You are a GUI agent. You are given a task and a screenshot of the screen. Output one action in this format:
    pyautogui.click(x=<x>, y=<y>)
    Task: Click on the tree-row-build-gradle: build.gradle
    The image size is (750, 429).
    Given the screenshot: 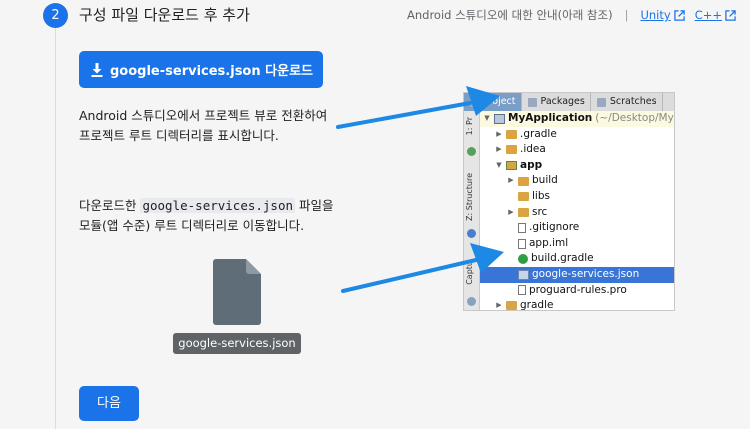 What is the action you would take?
    pyautogui.click(x=577, y=259)
    